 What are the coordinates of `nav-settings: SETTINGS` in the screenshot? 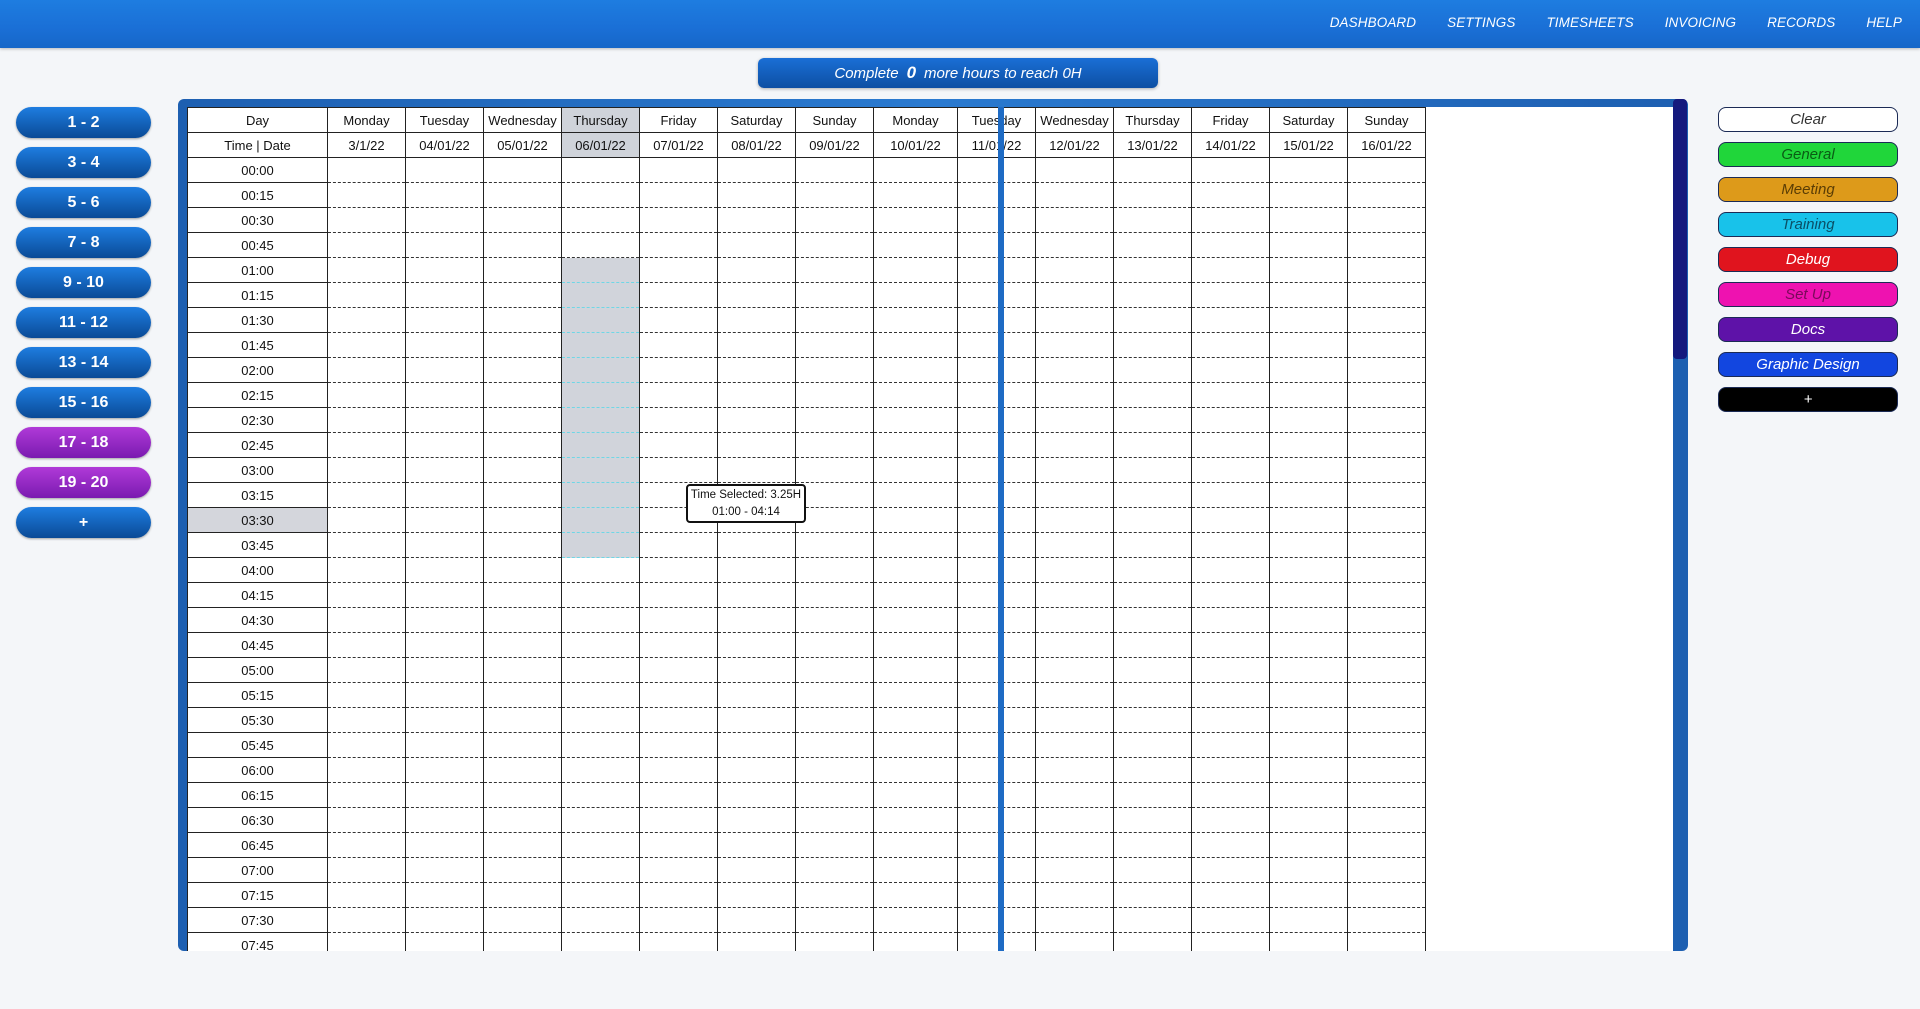 It's located at (1481, 22).